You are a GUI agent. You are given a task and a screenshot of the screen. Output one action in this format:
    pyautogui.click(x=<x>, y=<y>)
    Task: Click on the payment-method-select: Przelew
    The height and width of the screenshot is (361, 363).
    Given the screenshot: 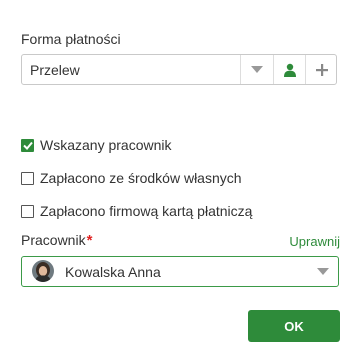 What is the action you would take?
    pyautogui.click(x=179, y=69)
    